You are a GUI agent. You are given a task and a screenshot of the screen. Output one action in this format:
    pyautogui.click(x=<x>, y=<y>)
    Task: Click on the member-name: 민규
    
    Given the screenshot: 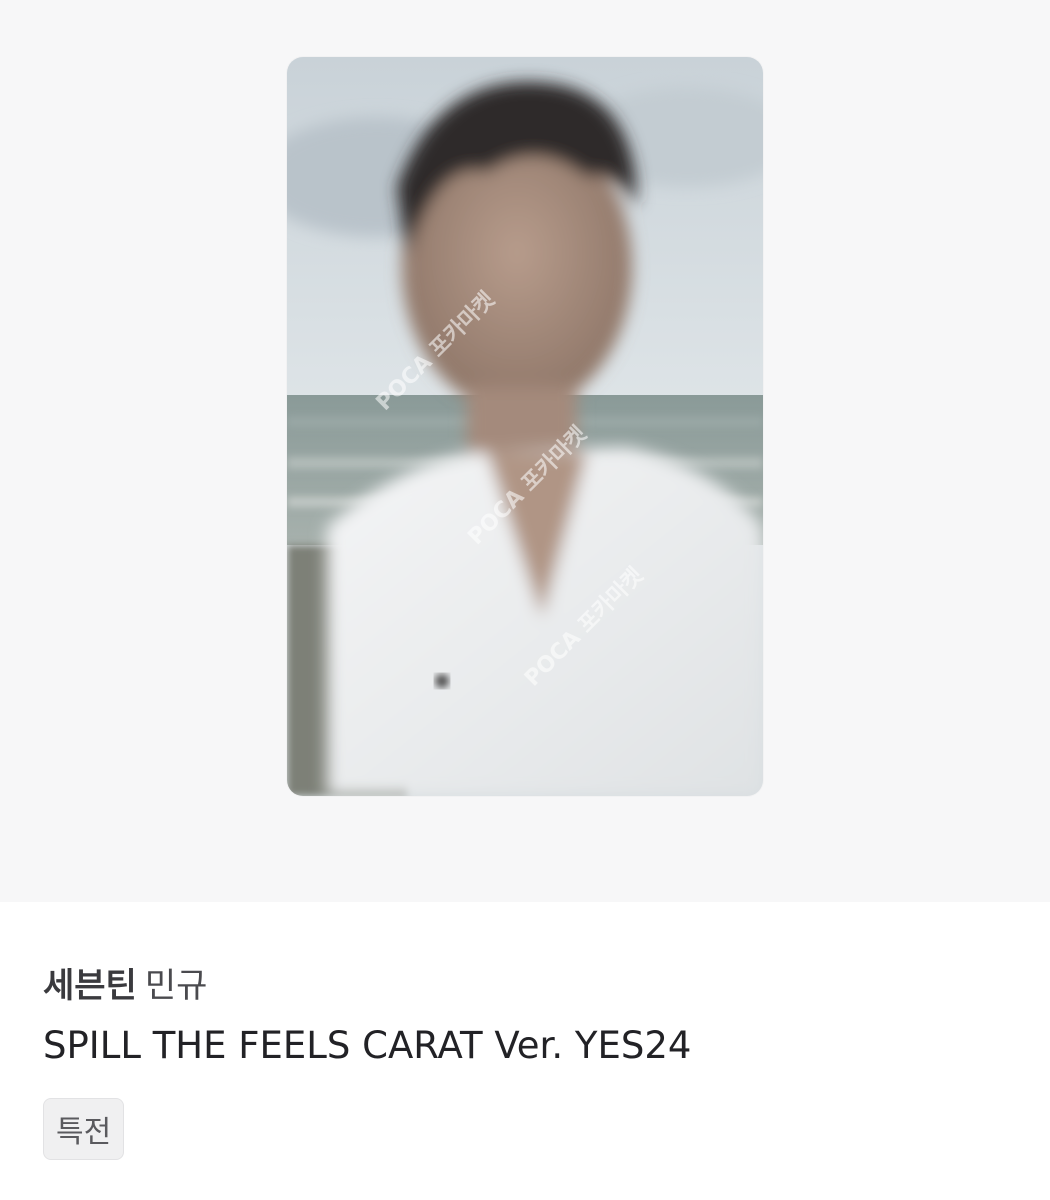 What is the action you would take?
    pyautogui.click(x=176, y=986)
    